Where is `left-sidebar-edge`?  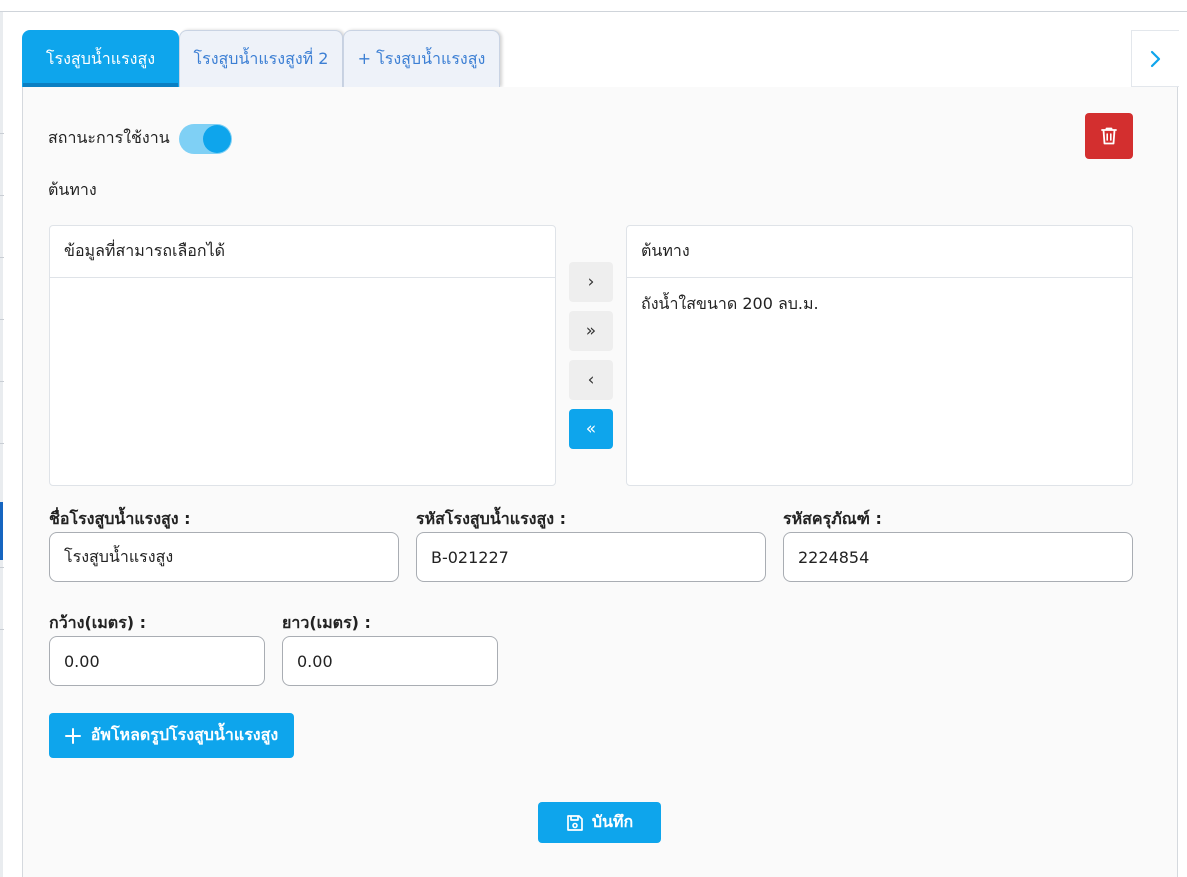 left-sidebar-edge is located at coordinates (1, 444).